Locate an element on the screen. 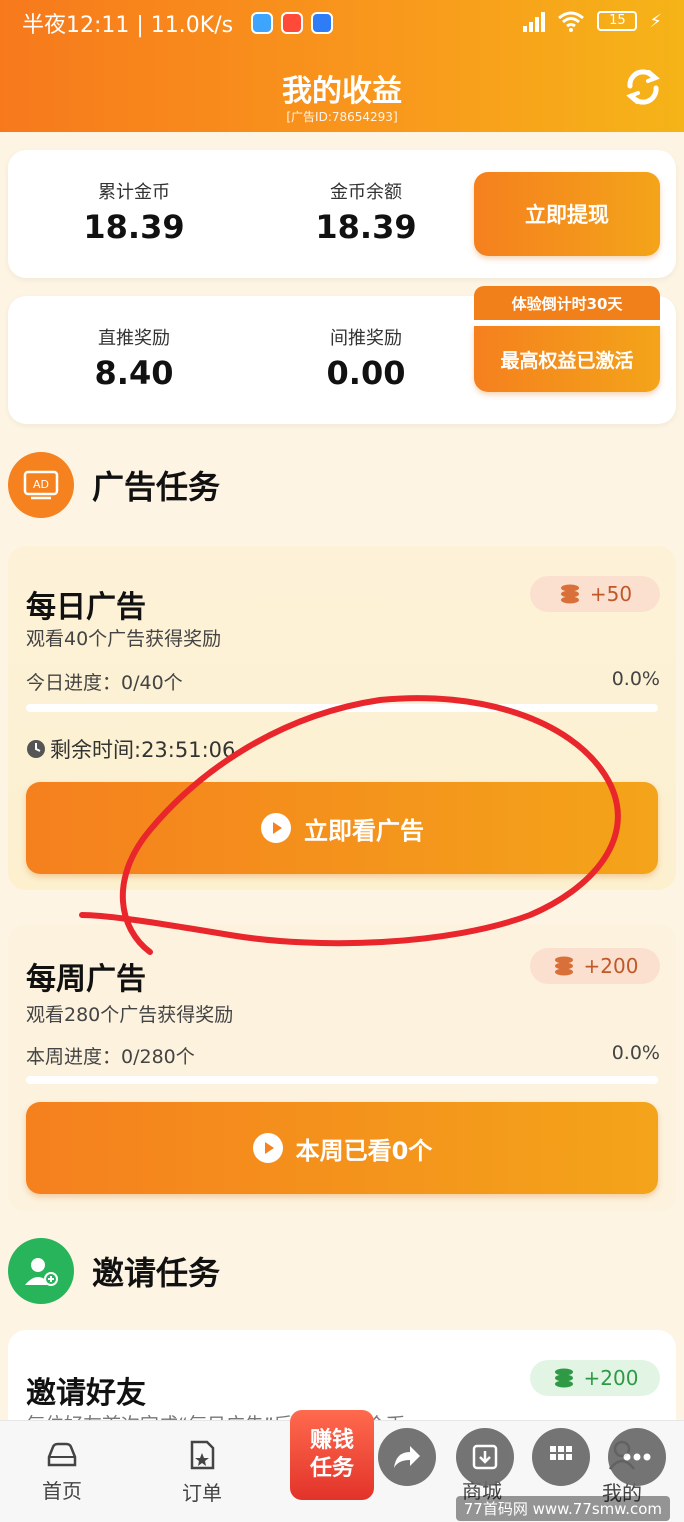  page-title: 我的收益 is located at coordinates (342, 91).